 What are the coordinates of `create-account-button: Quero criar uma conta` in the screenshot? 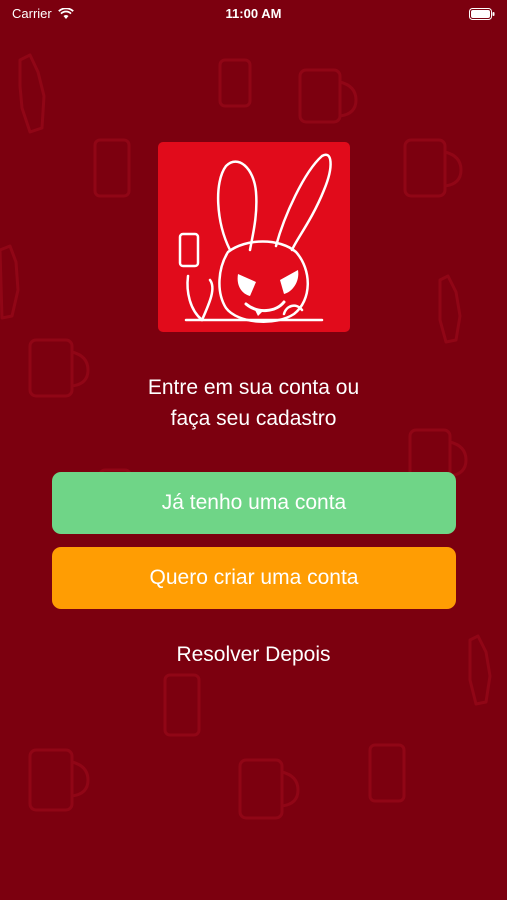 It's located at (254, 578).